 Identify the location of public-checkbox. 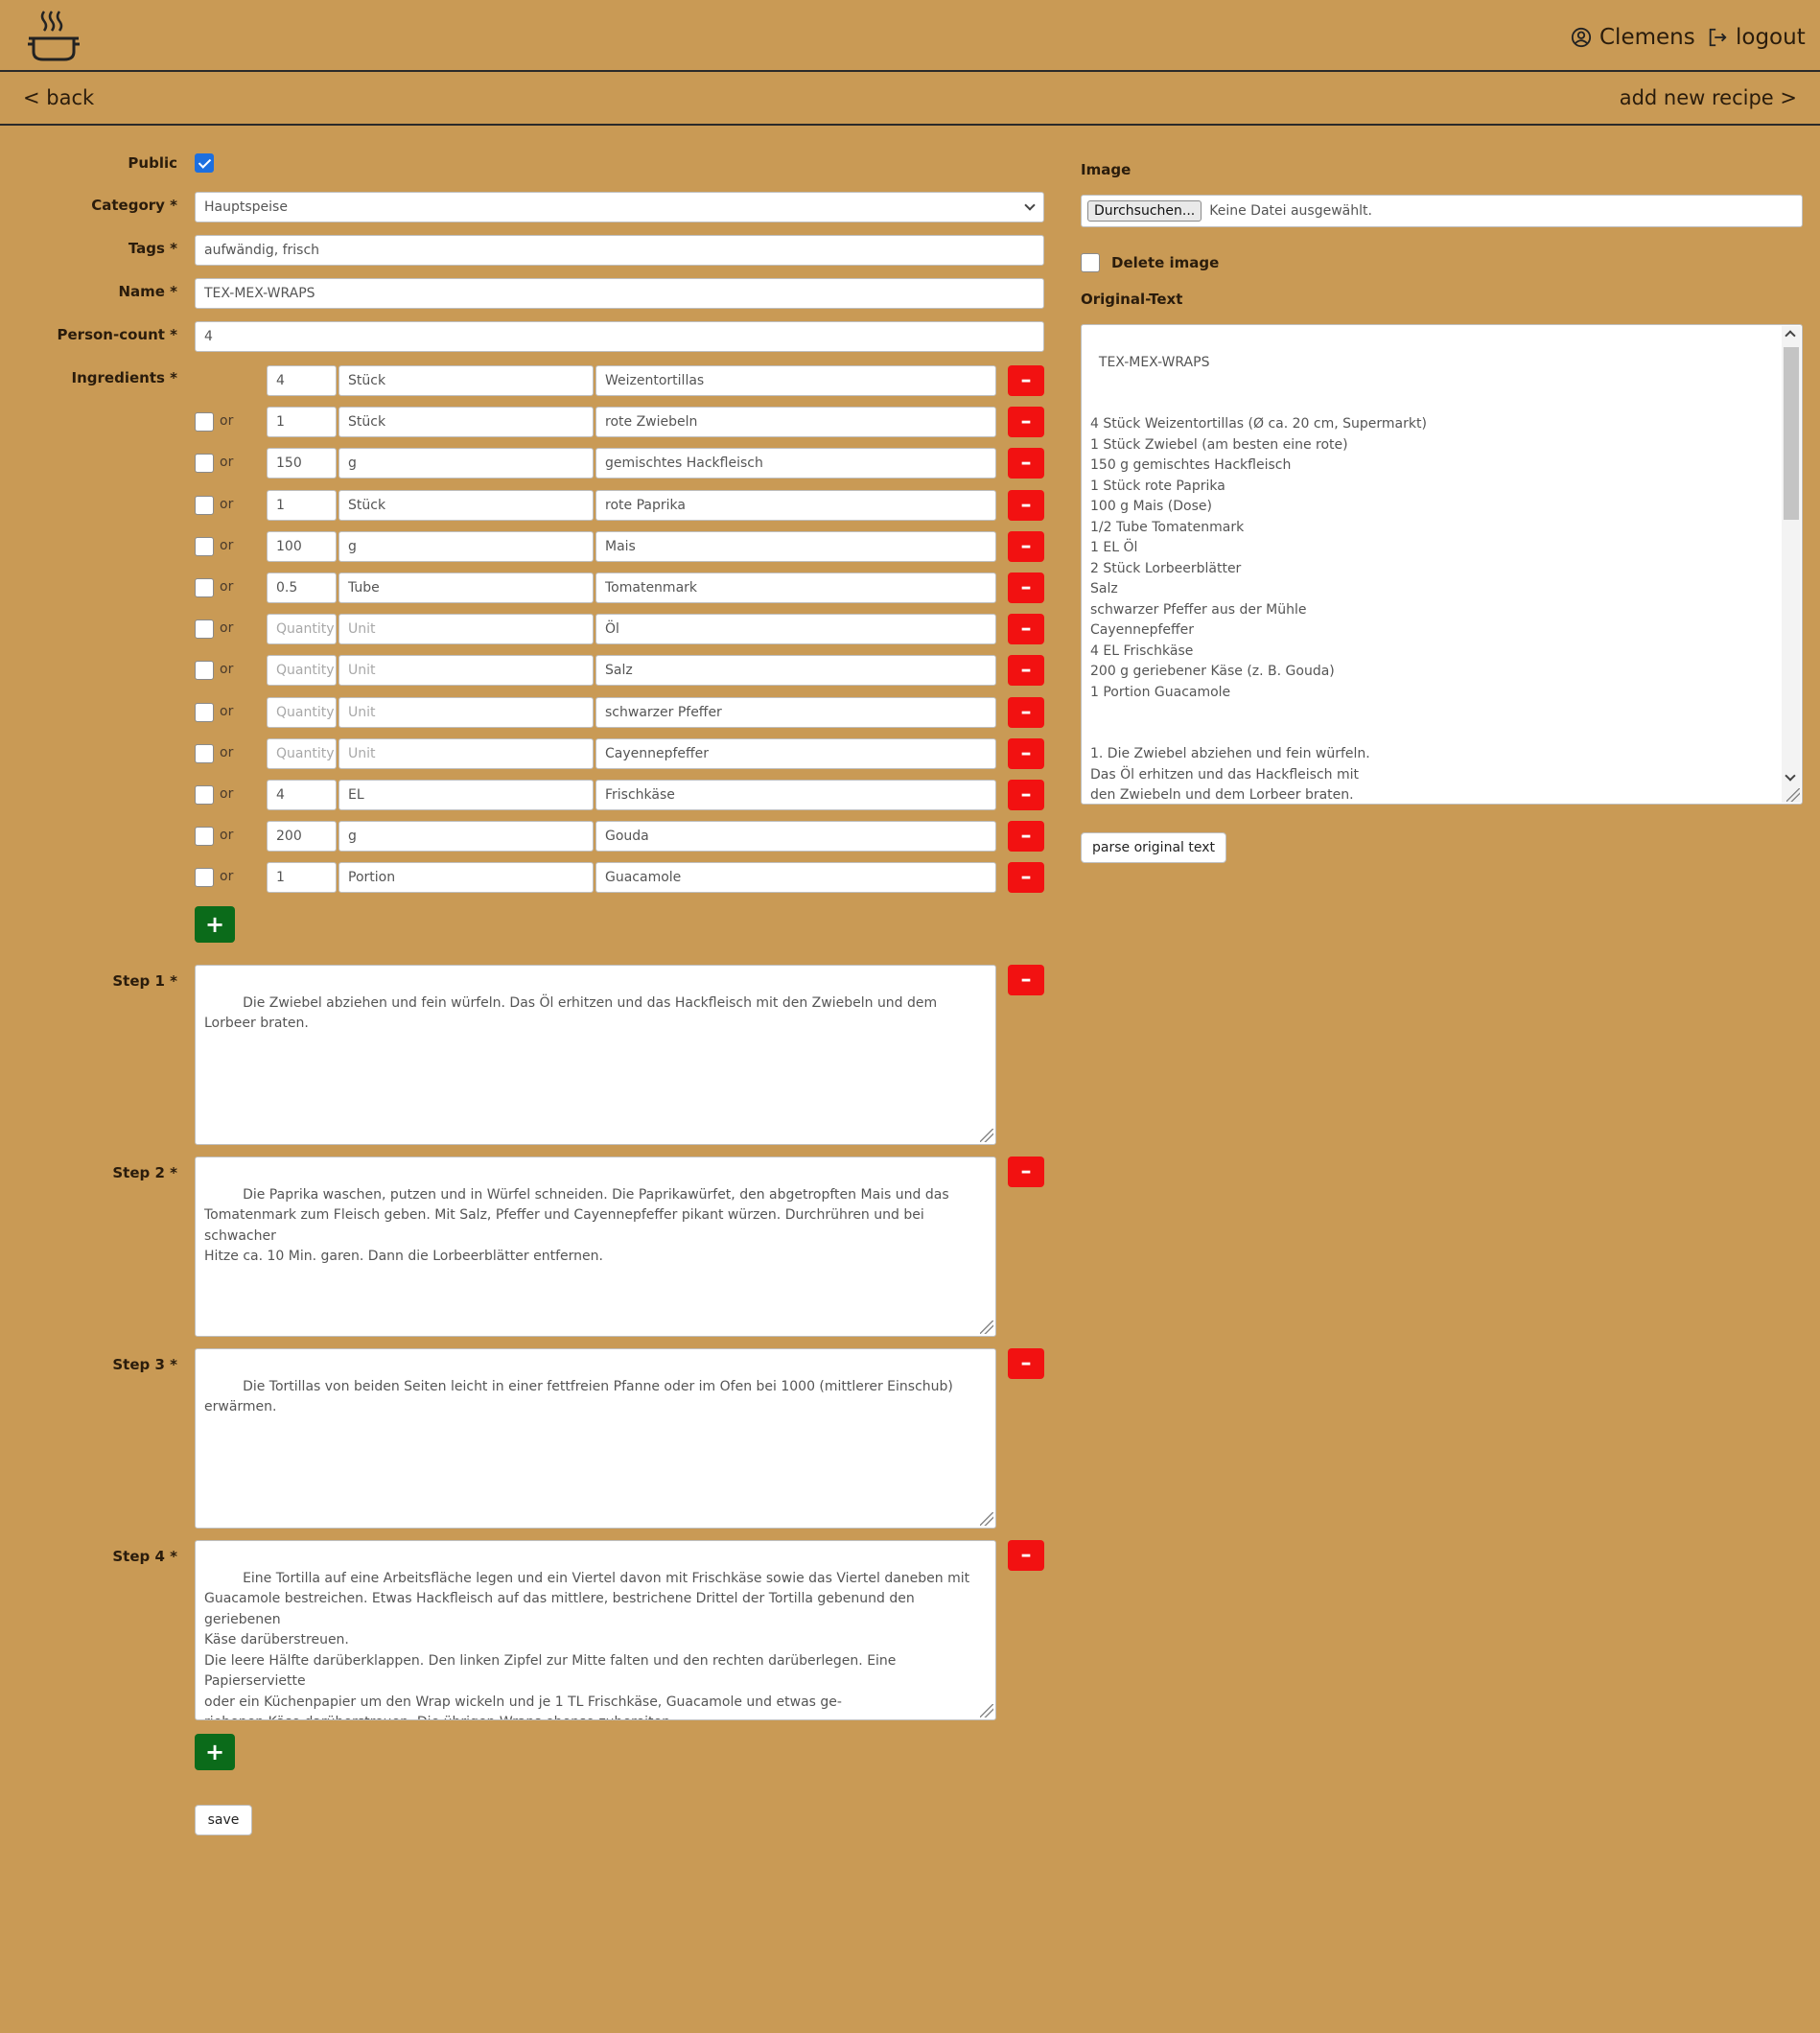
(204, 163).